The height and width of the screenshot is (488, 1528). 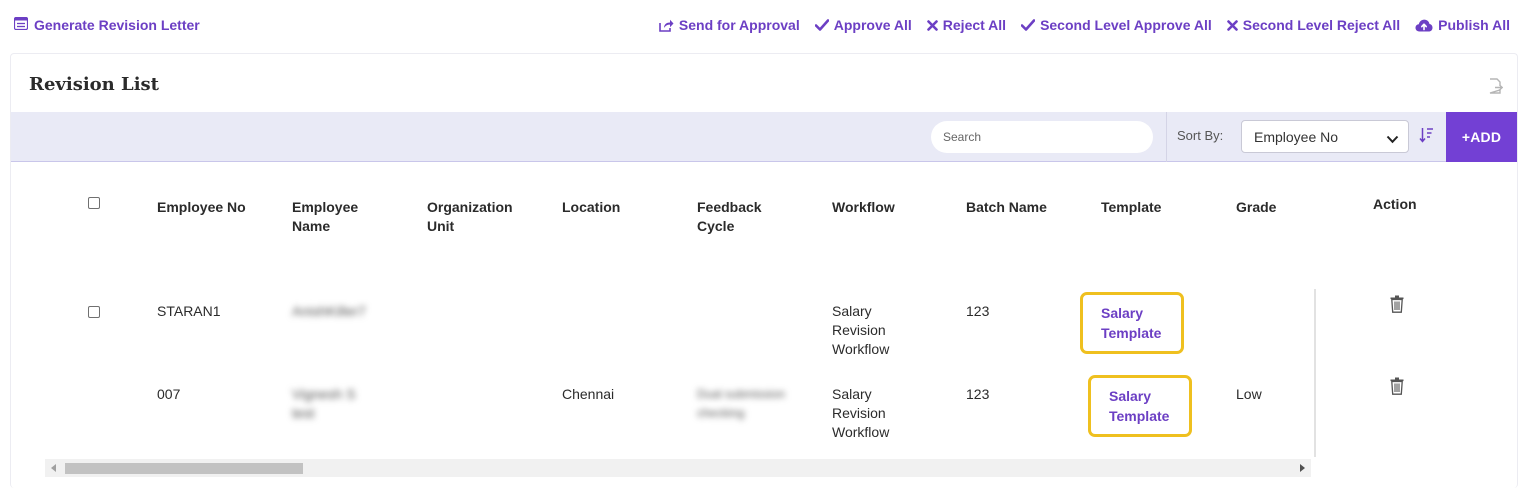 What do you see at coordinates (1249, 394) in the screenshot?
I see `cell-grade: Low` at bounding box center [1249, 394].